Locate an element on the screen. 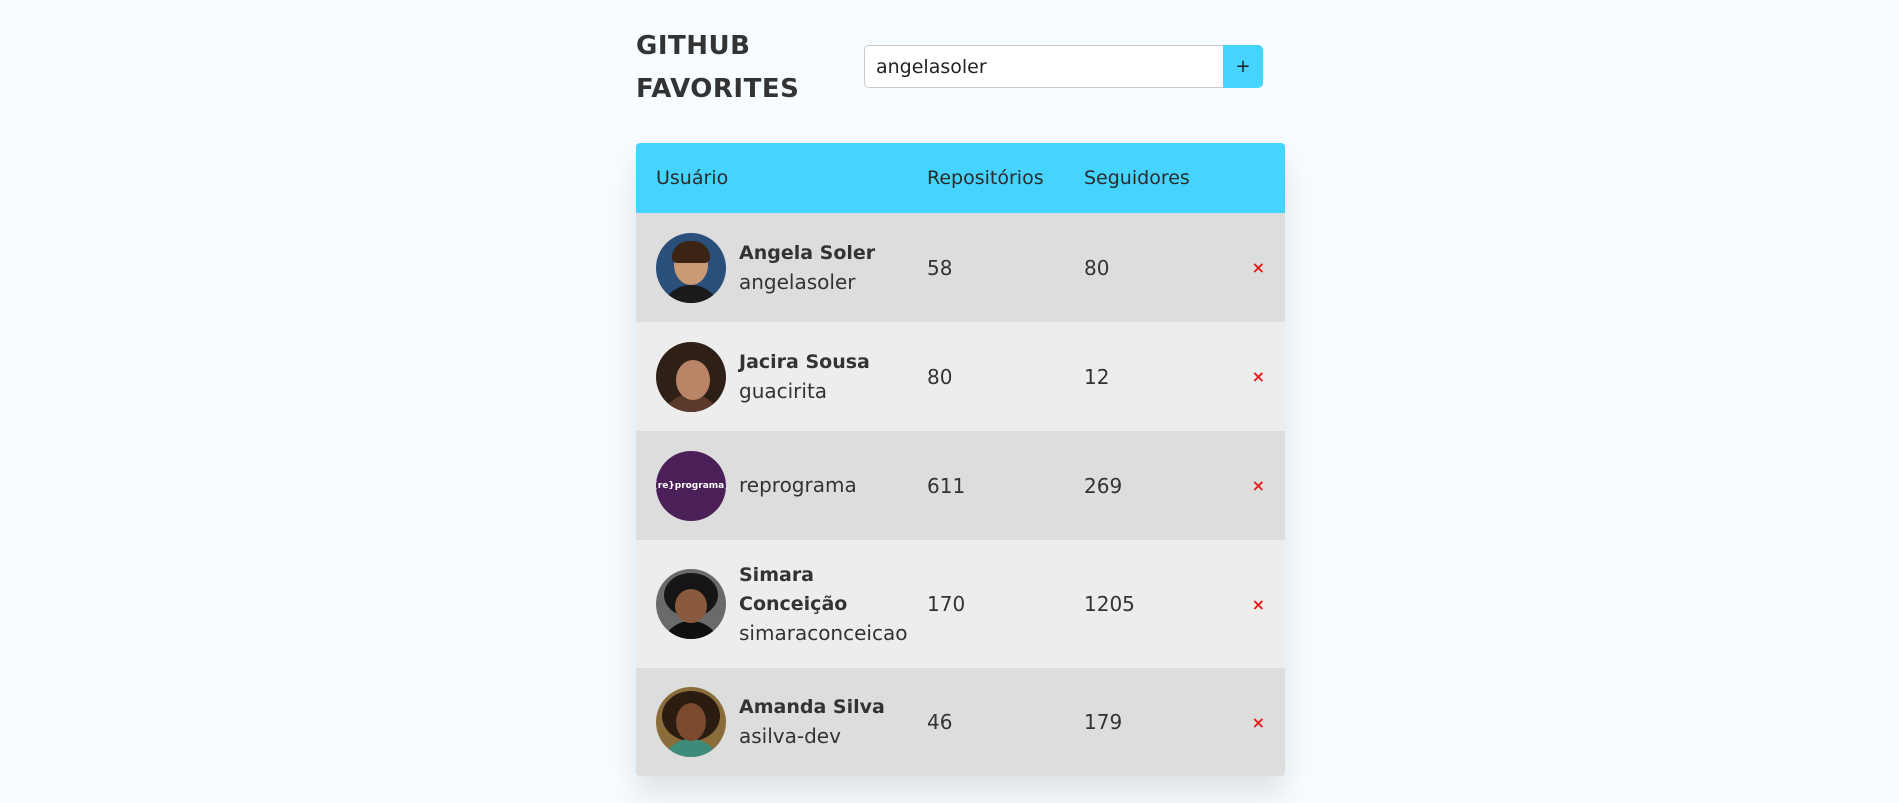 This screenshot has height=803, width=1899. avatar-logo-text: {re}programa} is located at coordinates (691, 485).